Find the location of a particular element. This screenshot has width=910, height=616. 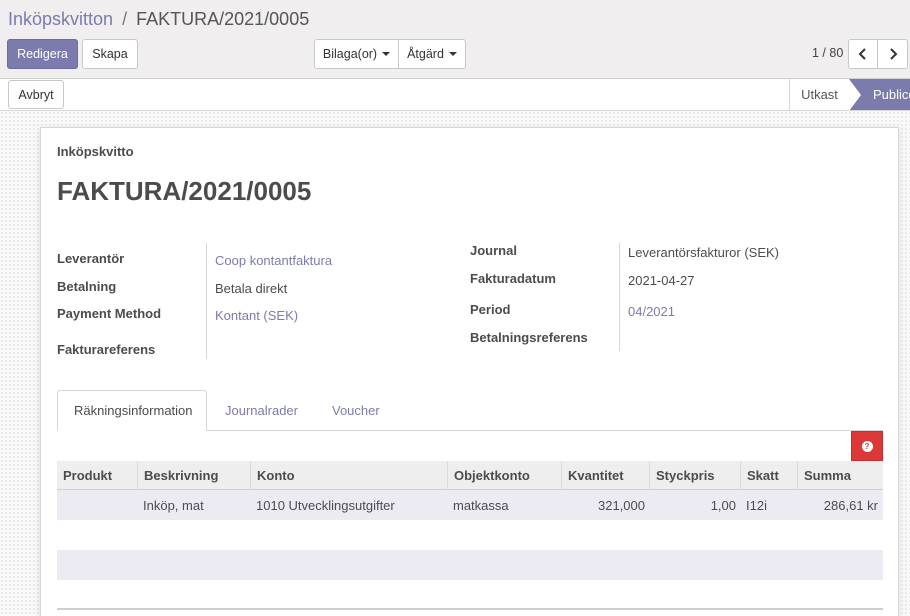

pager-next-button is located at coordinates (892, 54).